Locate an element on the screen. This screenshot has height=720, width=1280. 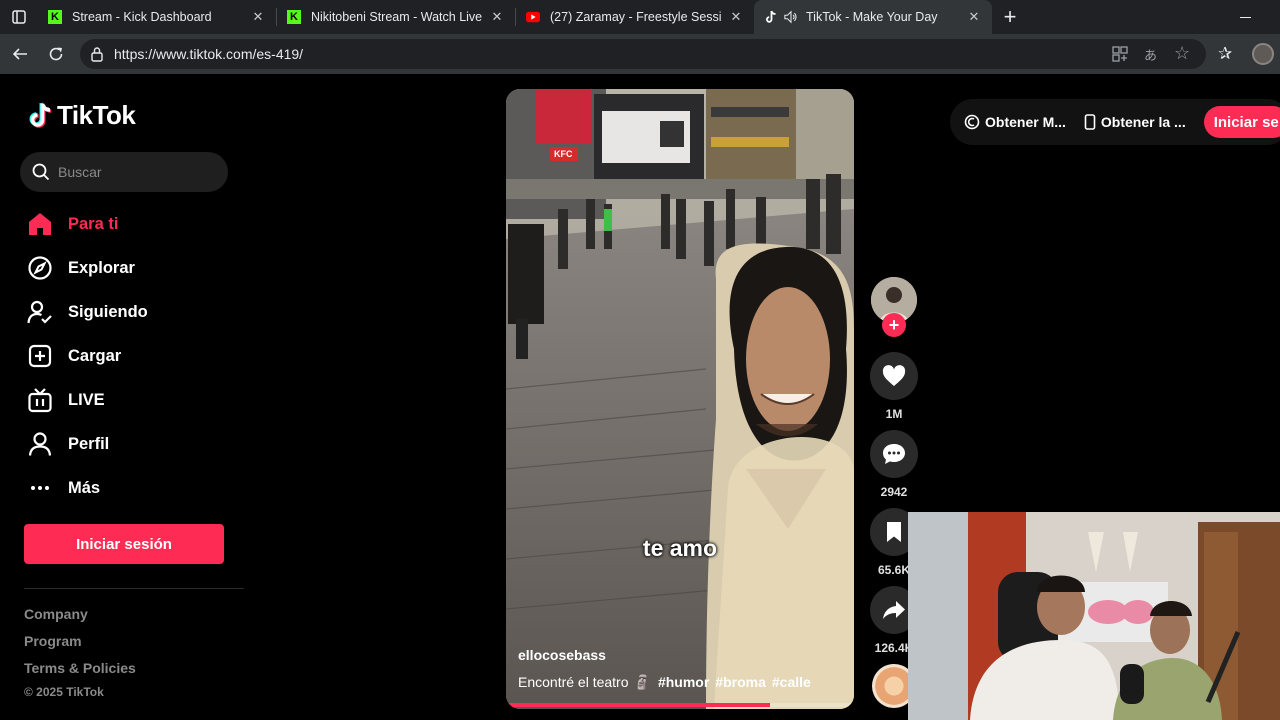
share-arrow-icon is located at coordinates (894, 610).